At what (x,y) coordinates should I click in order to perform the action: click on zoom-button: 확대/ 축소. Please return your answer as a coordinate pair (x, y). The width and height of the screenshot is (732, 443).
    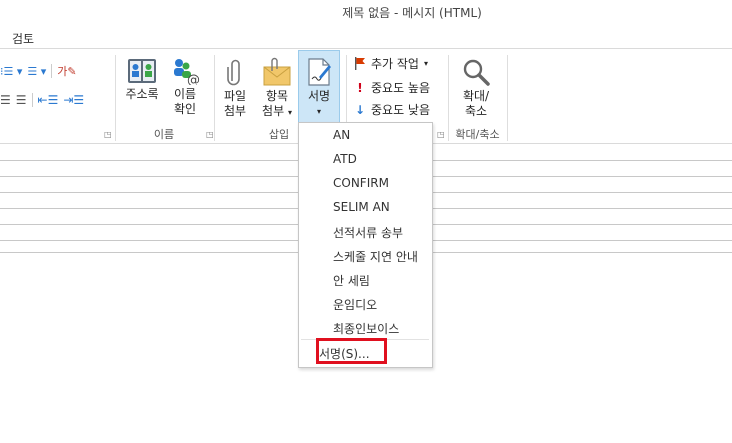
    Looking at the image, I should click on (476, 88).